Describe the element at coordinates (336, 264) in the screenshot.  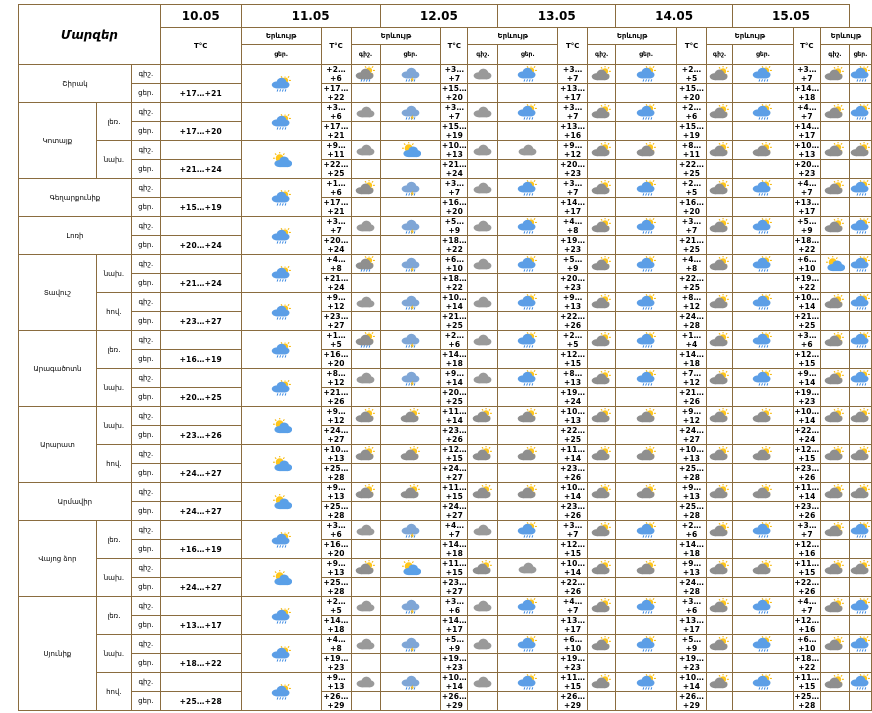
I see `temperature-cell: +4…+8` at that location.